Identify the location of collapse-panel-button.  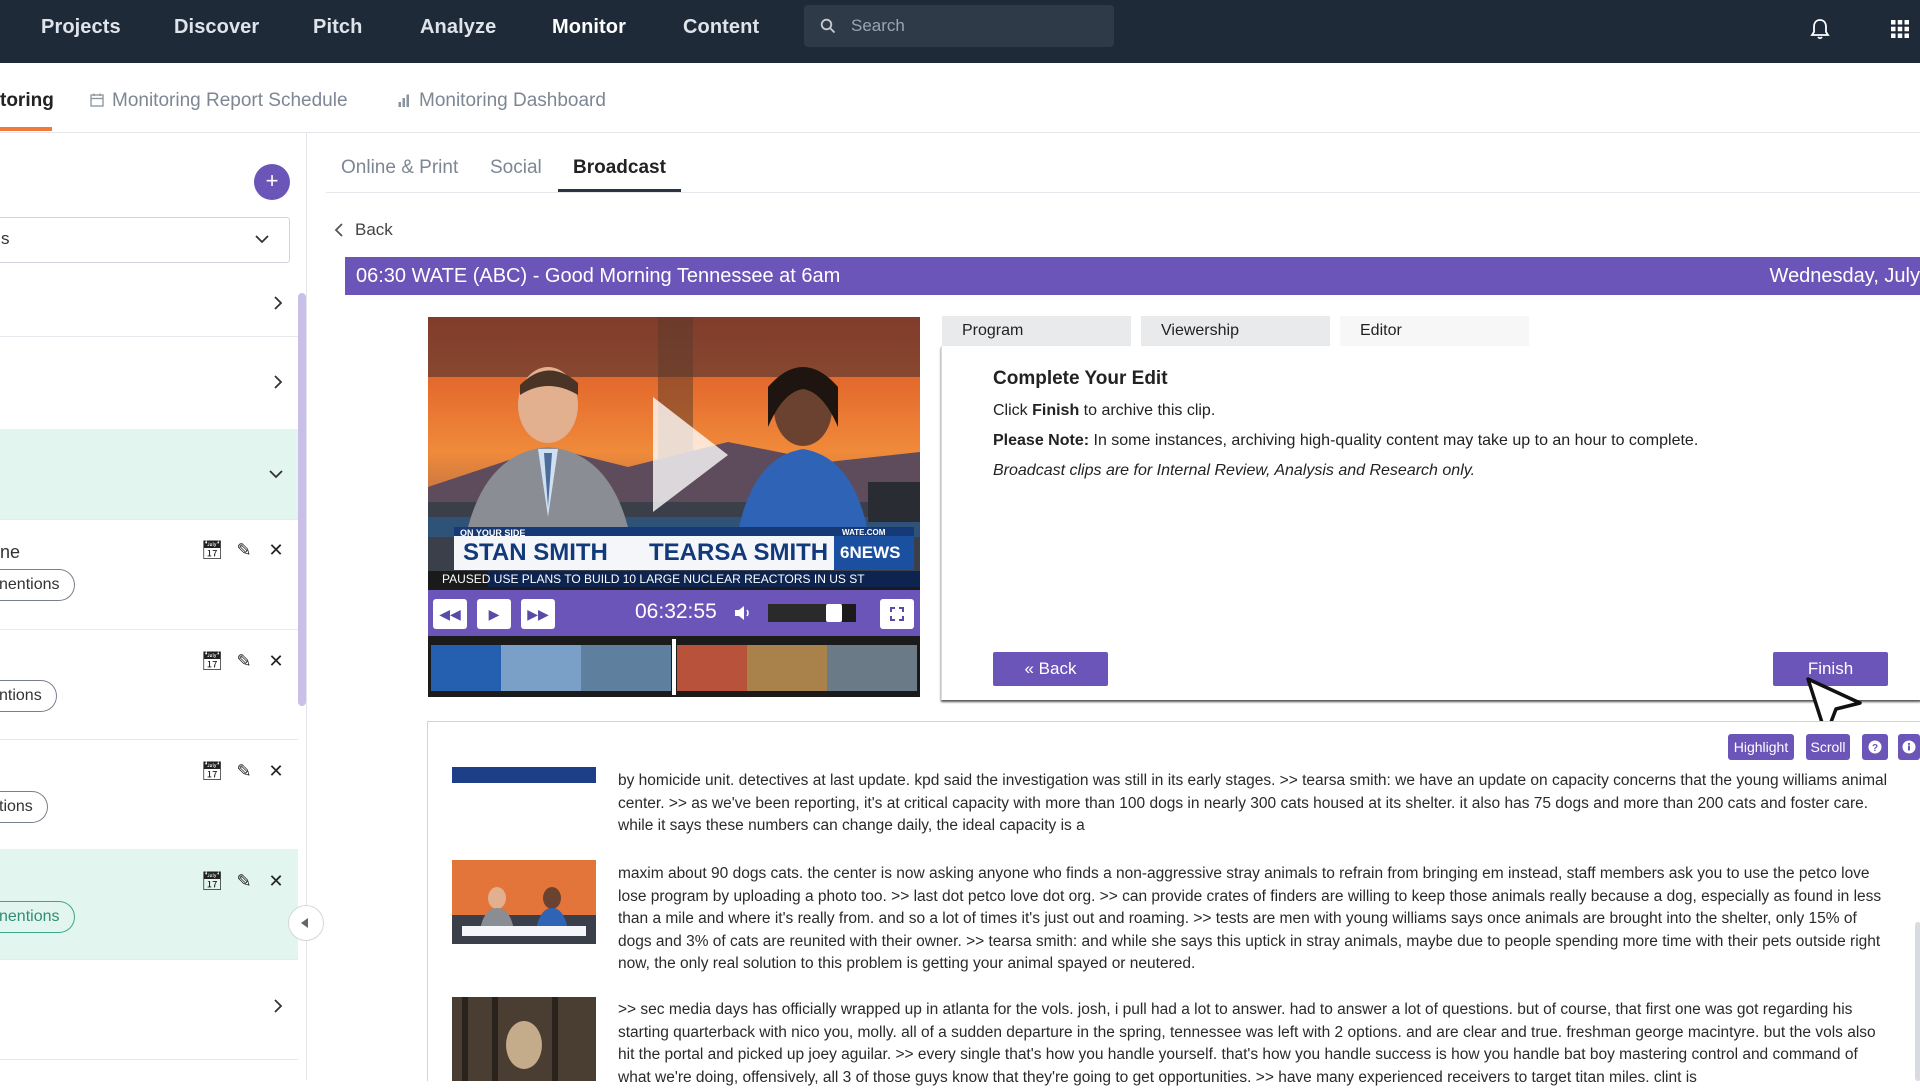
(306, 923).